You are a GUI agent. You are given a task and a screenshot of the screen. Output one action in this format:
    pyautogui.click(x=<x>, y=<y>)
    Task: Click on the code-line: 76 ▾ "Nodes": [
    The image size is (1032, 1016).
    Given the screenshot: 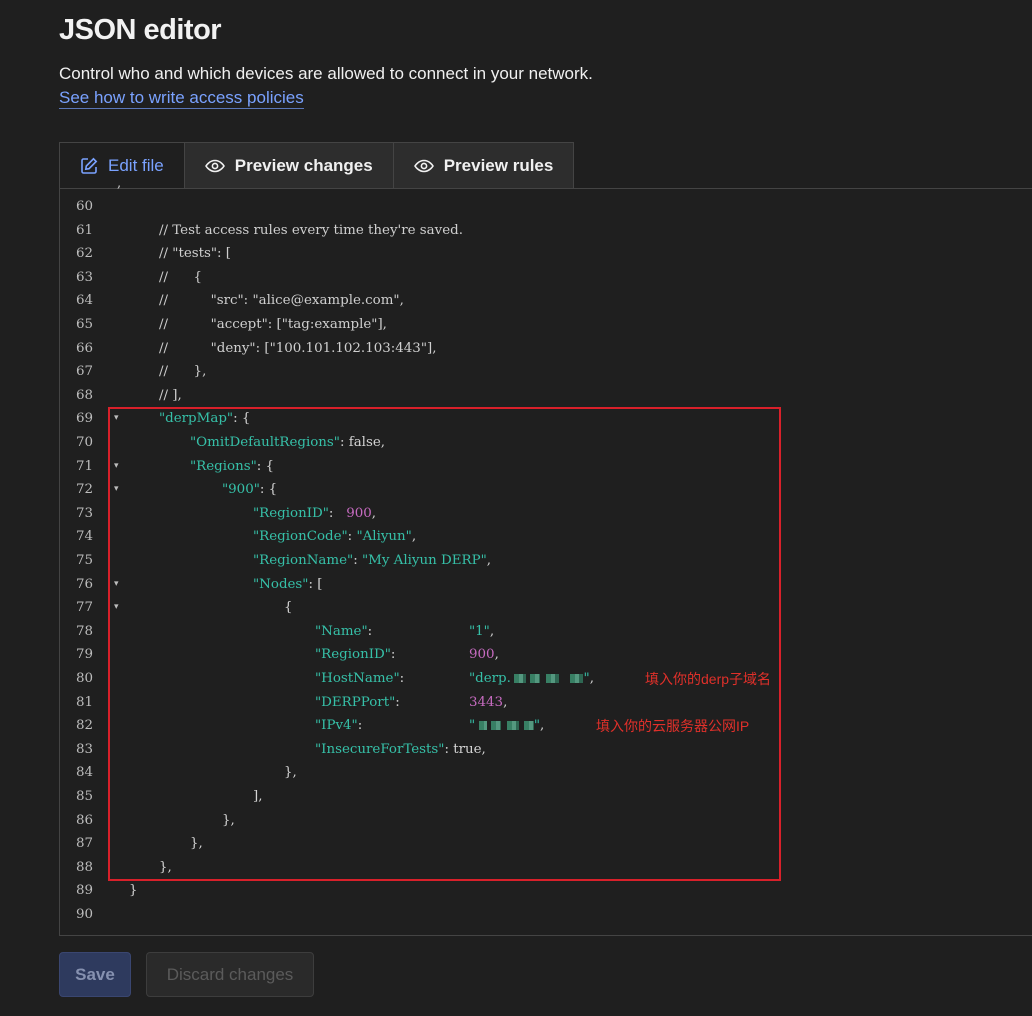 What is the action you would take?
    pyautogui.click(x=429, y=585)
    